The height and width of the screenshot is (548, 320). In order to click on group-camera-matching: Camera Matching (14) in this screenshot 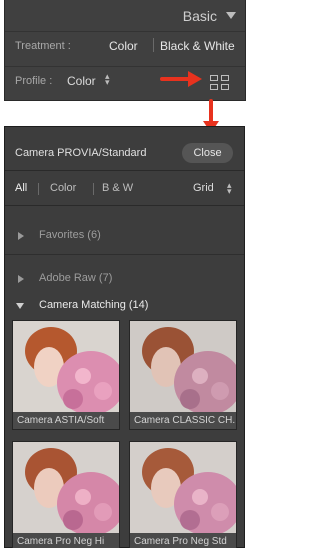, I will do `click(124, 306)`.